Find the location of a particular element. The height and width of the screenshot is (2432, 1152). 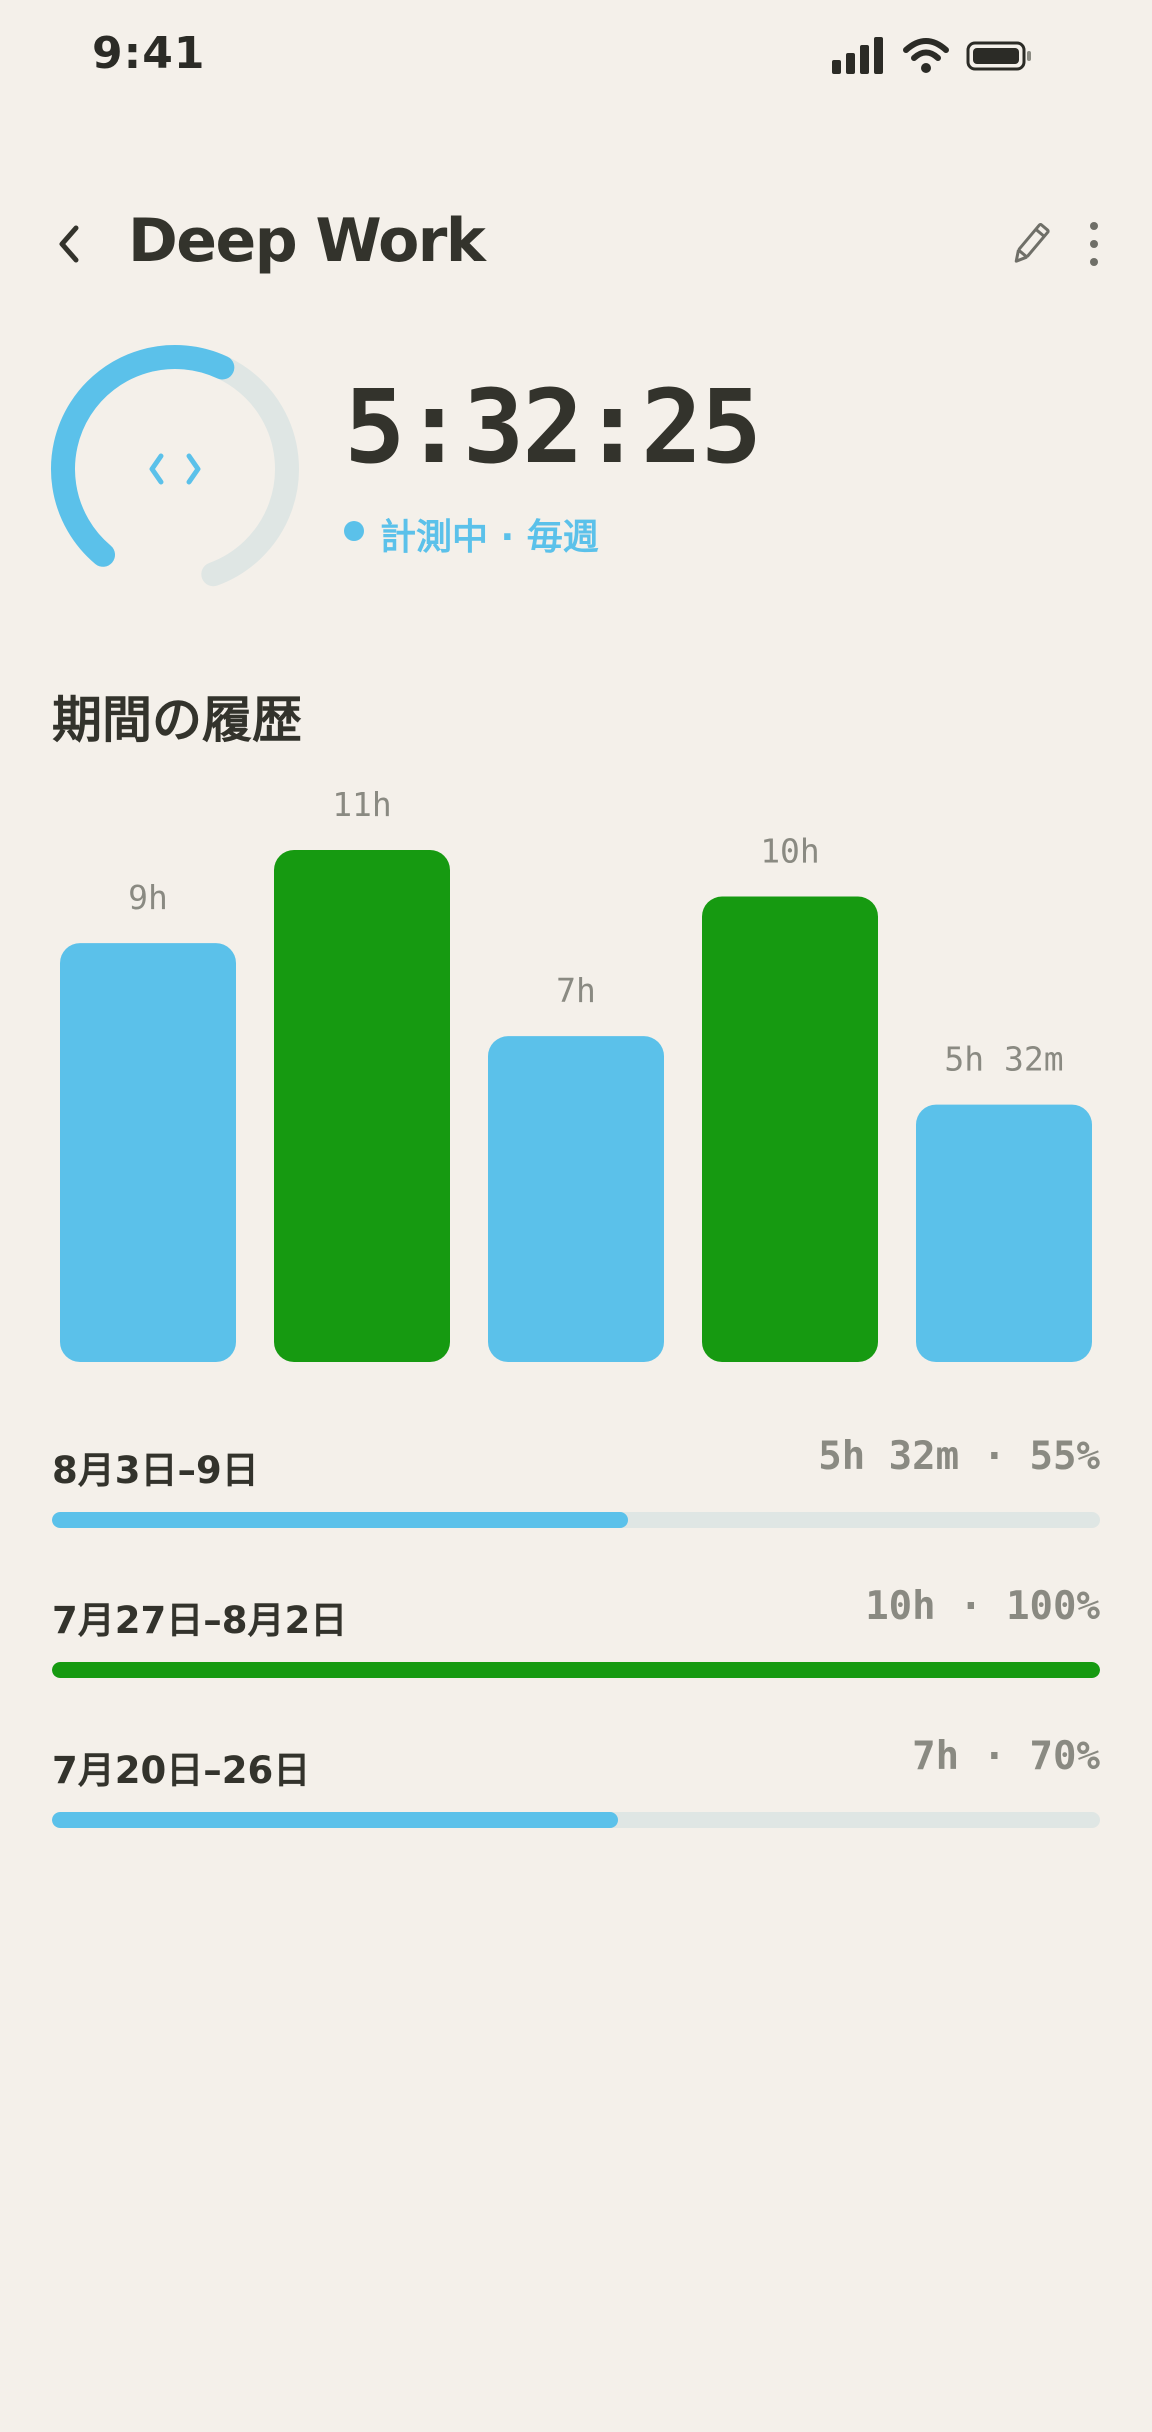

pencil-icon is located at coordinates (1032, 243).